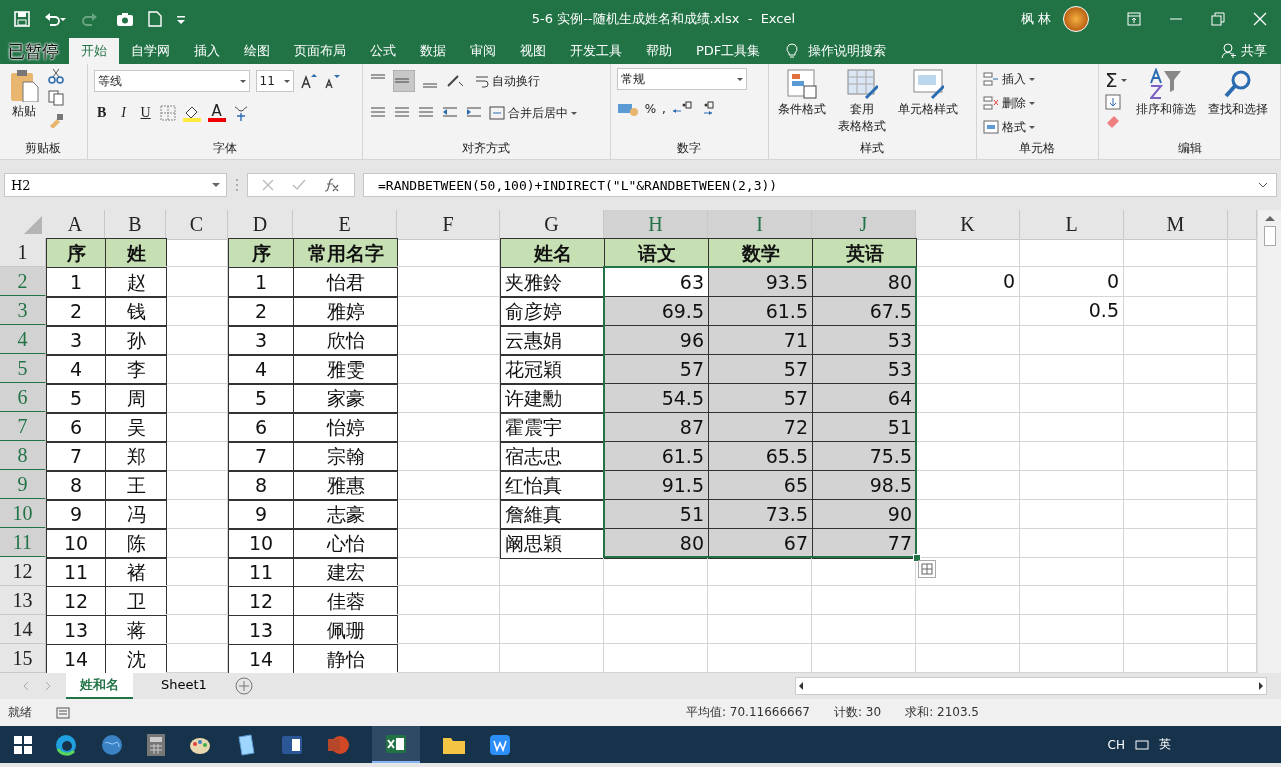 This screenshot has width=1281, height=767. I want to click on name-box: H2, so click(115, 185).